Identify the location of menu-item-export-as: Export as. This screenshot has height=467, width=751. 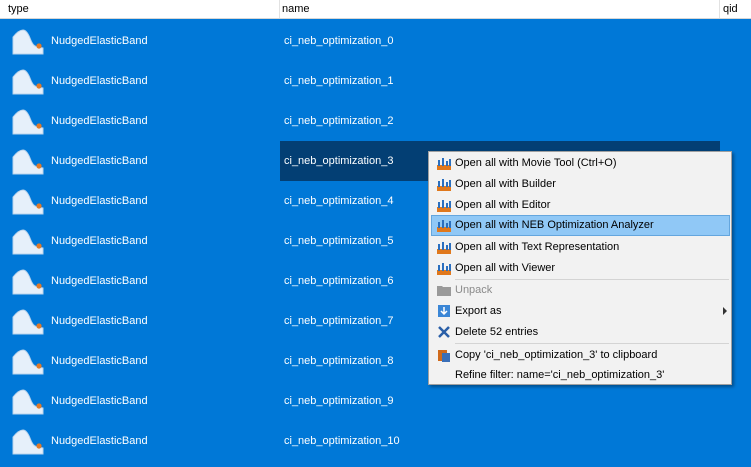
(580, 311).